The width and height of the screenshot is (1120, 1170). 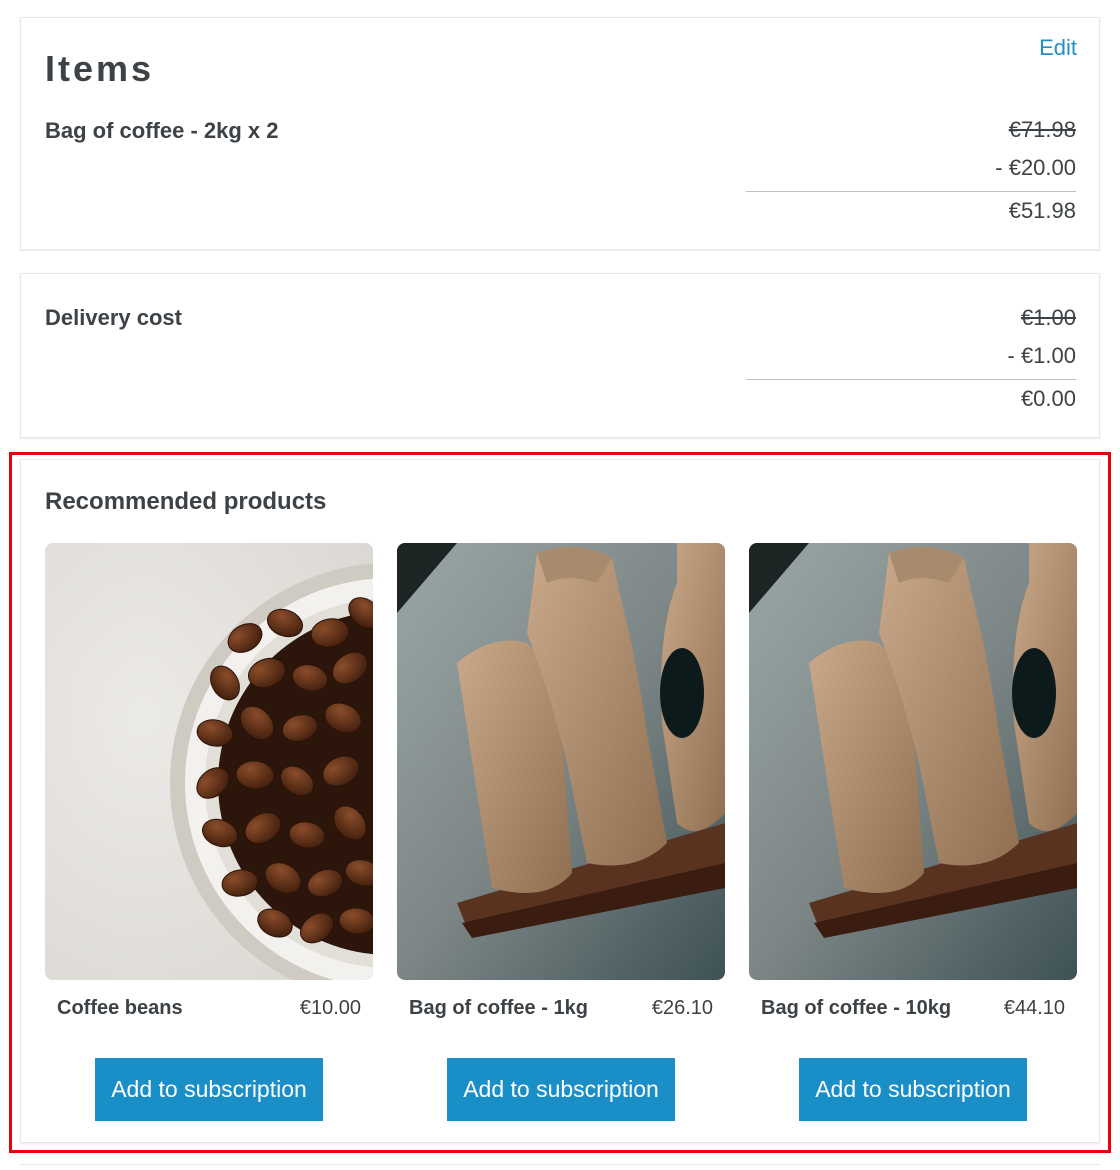 I want to click on product-price: €44.10, so click(x=1034, y=1008).